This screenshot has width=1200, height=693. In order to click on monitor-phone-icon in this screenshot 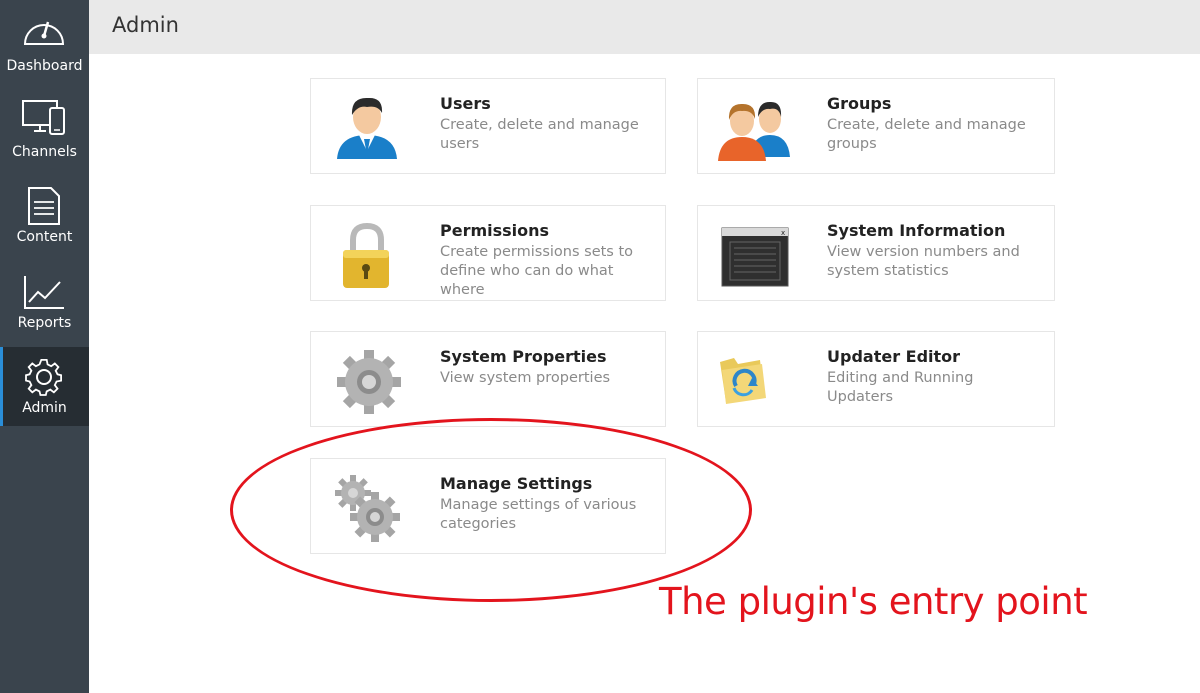, I will do `click(43, 117)`.